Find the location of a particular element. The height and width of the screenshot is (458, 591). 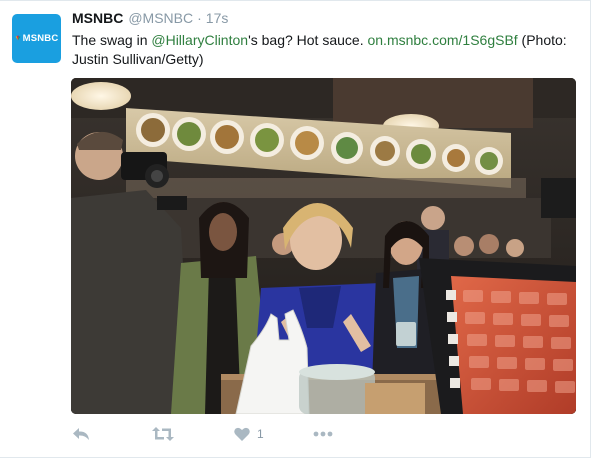

mention-link: @HillaryClinton is located at coordinates (199, 40).